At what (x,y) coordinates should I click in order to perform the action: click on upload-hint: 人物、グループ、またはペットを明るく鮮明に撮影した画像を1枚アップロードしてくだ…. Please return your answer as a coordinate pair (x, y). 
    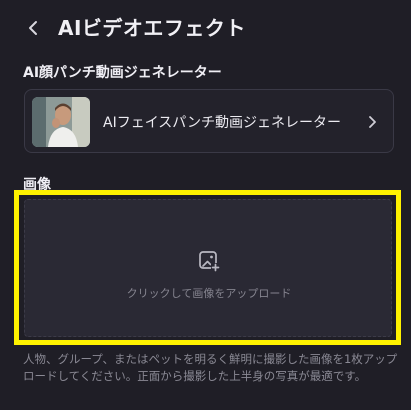
    Looking at the image, I should click on (210, 367).